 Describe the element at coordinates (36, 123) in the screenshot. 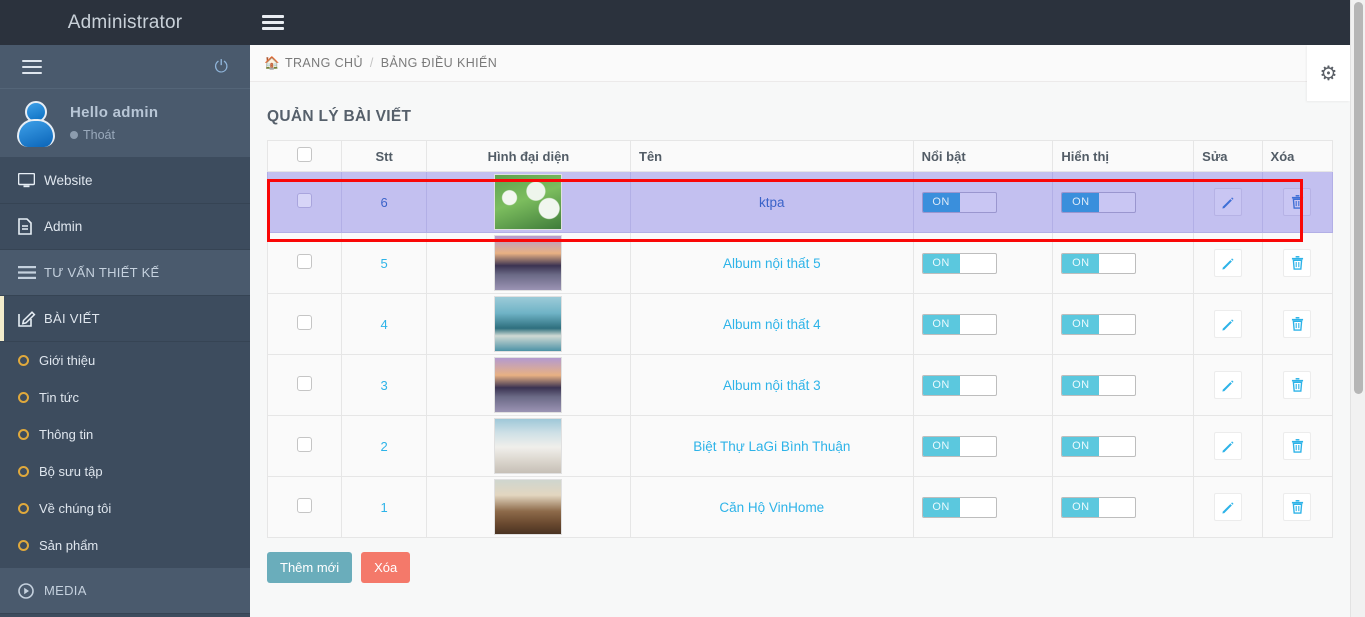

I see `avatar` at that location.